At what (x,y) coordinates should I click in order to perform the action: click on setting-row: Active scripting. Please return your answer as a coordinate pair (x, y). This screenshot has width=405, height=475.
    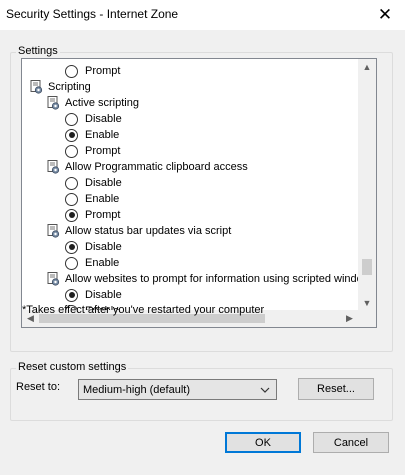
    Looking at the image, I should click on (92, 103).